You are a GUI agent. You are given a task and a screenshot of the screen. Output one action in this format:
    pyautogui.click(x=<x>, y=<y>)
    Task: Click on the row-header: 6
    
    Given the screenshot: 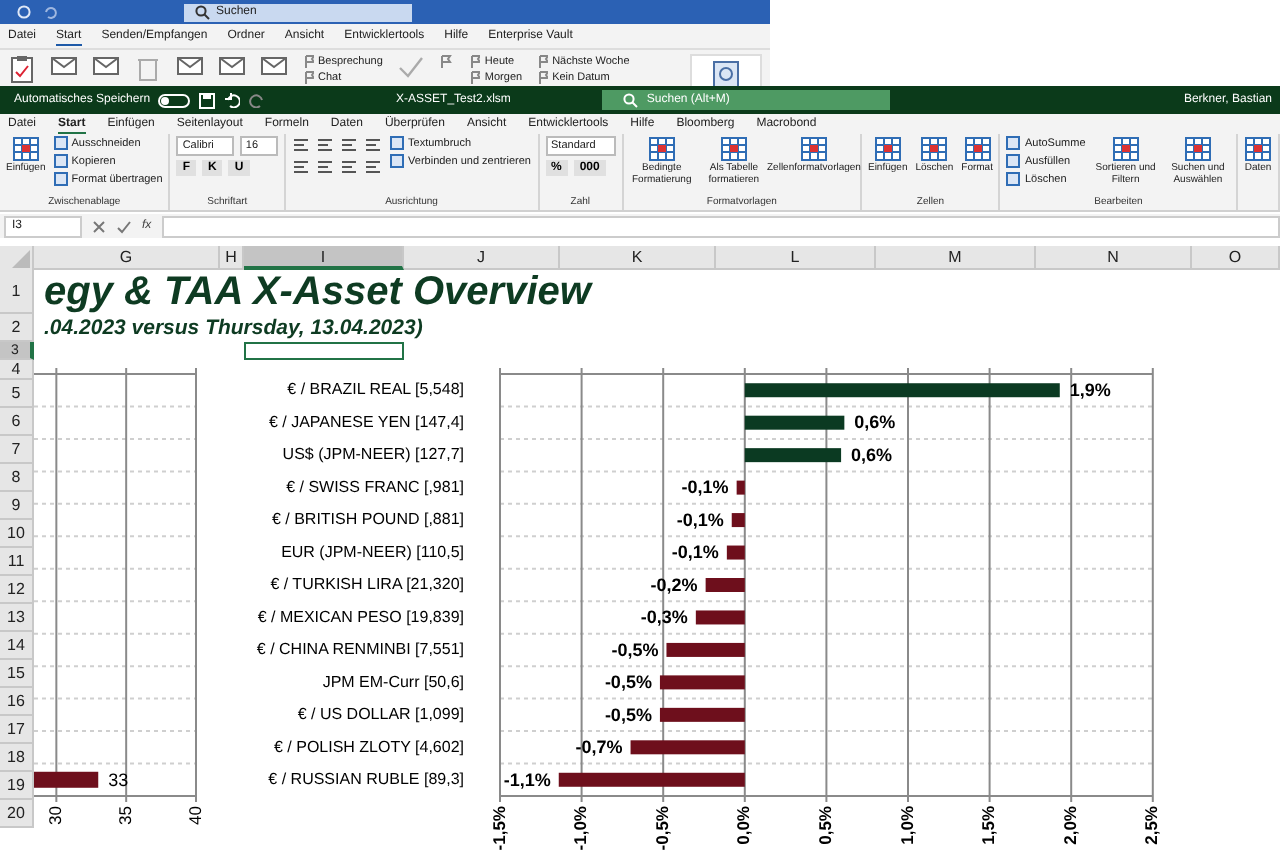 What is the action you would take?
    pyautogui.click(x=17, y=422)
    